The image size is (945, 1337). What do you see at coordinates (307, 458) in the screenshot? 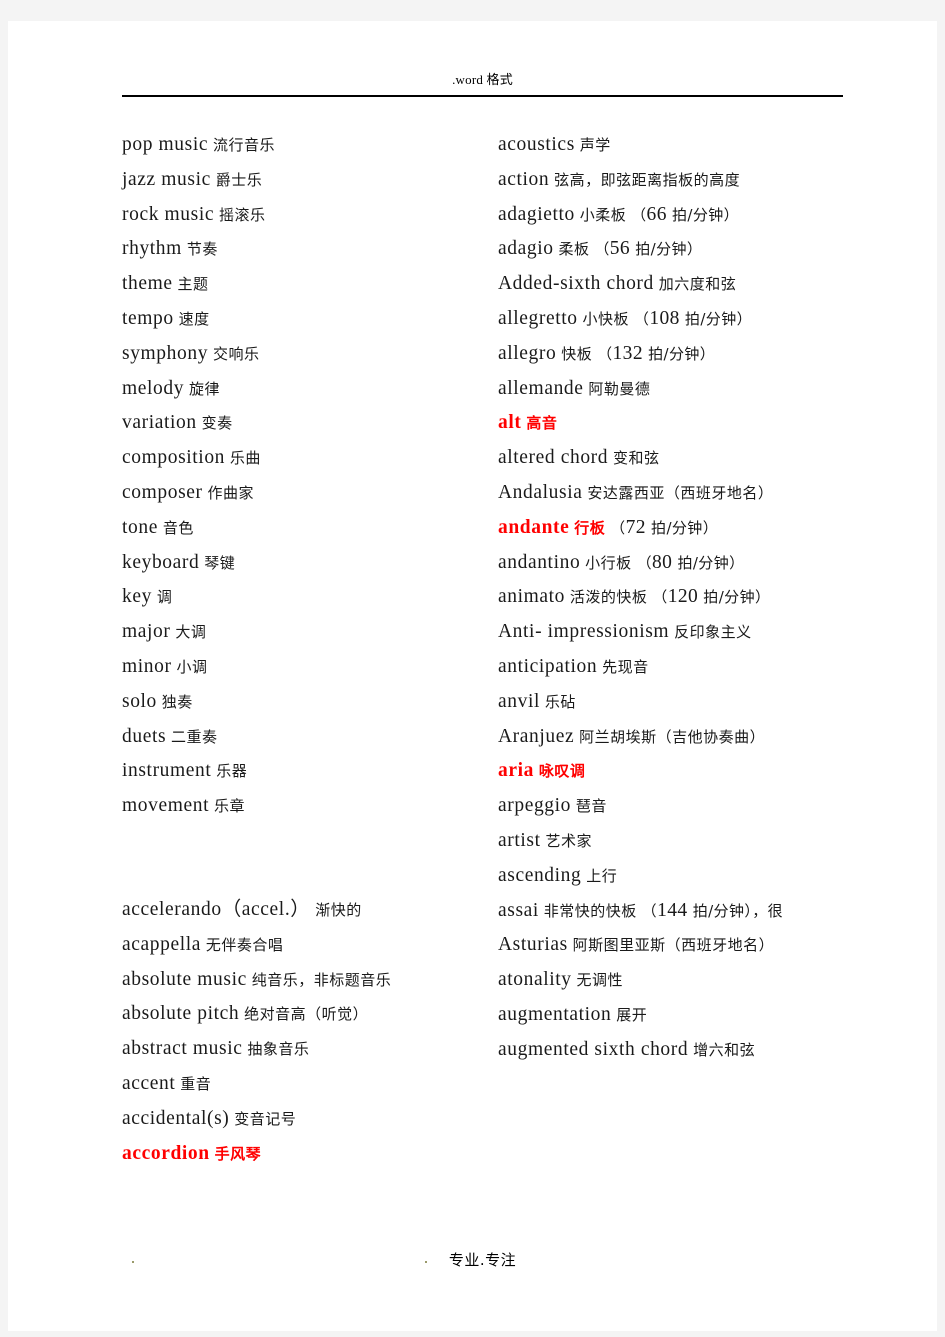
I see `glossary-entry: composition 乐曲` at bounding box center [307, 458].